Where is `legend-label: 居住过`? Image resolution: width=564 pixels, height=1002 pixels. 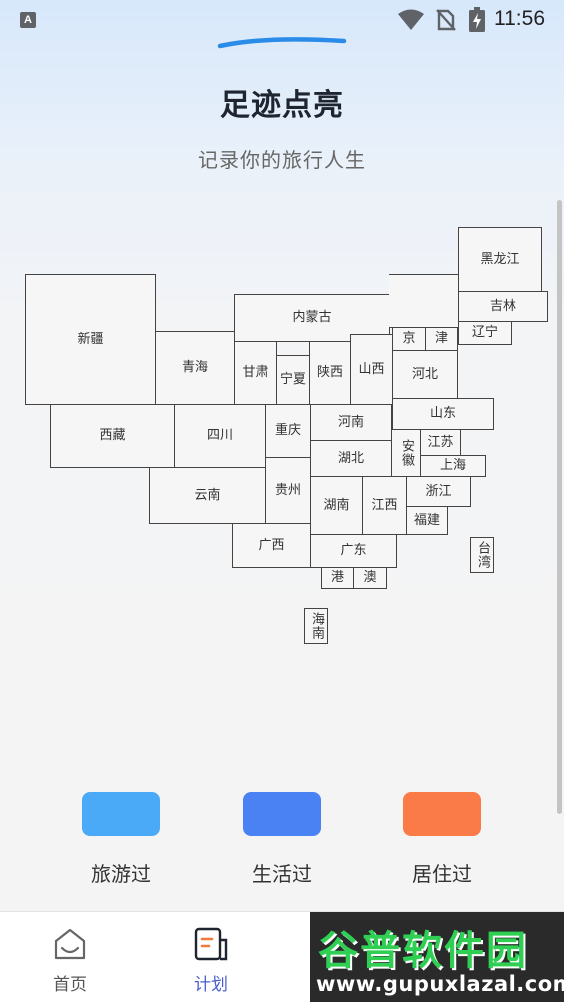 legend-label: 居住过 is located at coordinates (442, 874).